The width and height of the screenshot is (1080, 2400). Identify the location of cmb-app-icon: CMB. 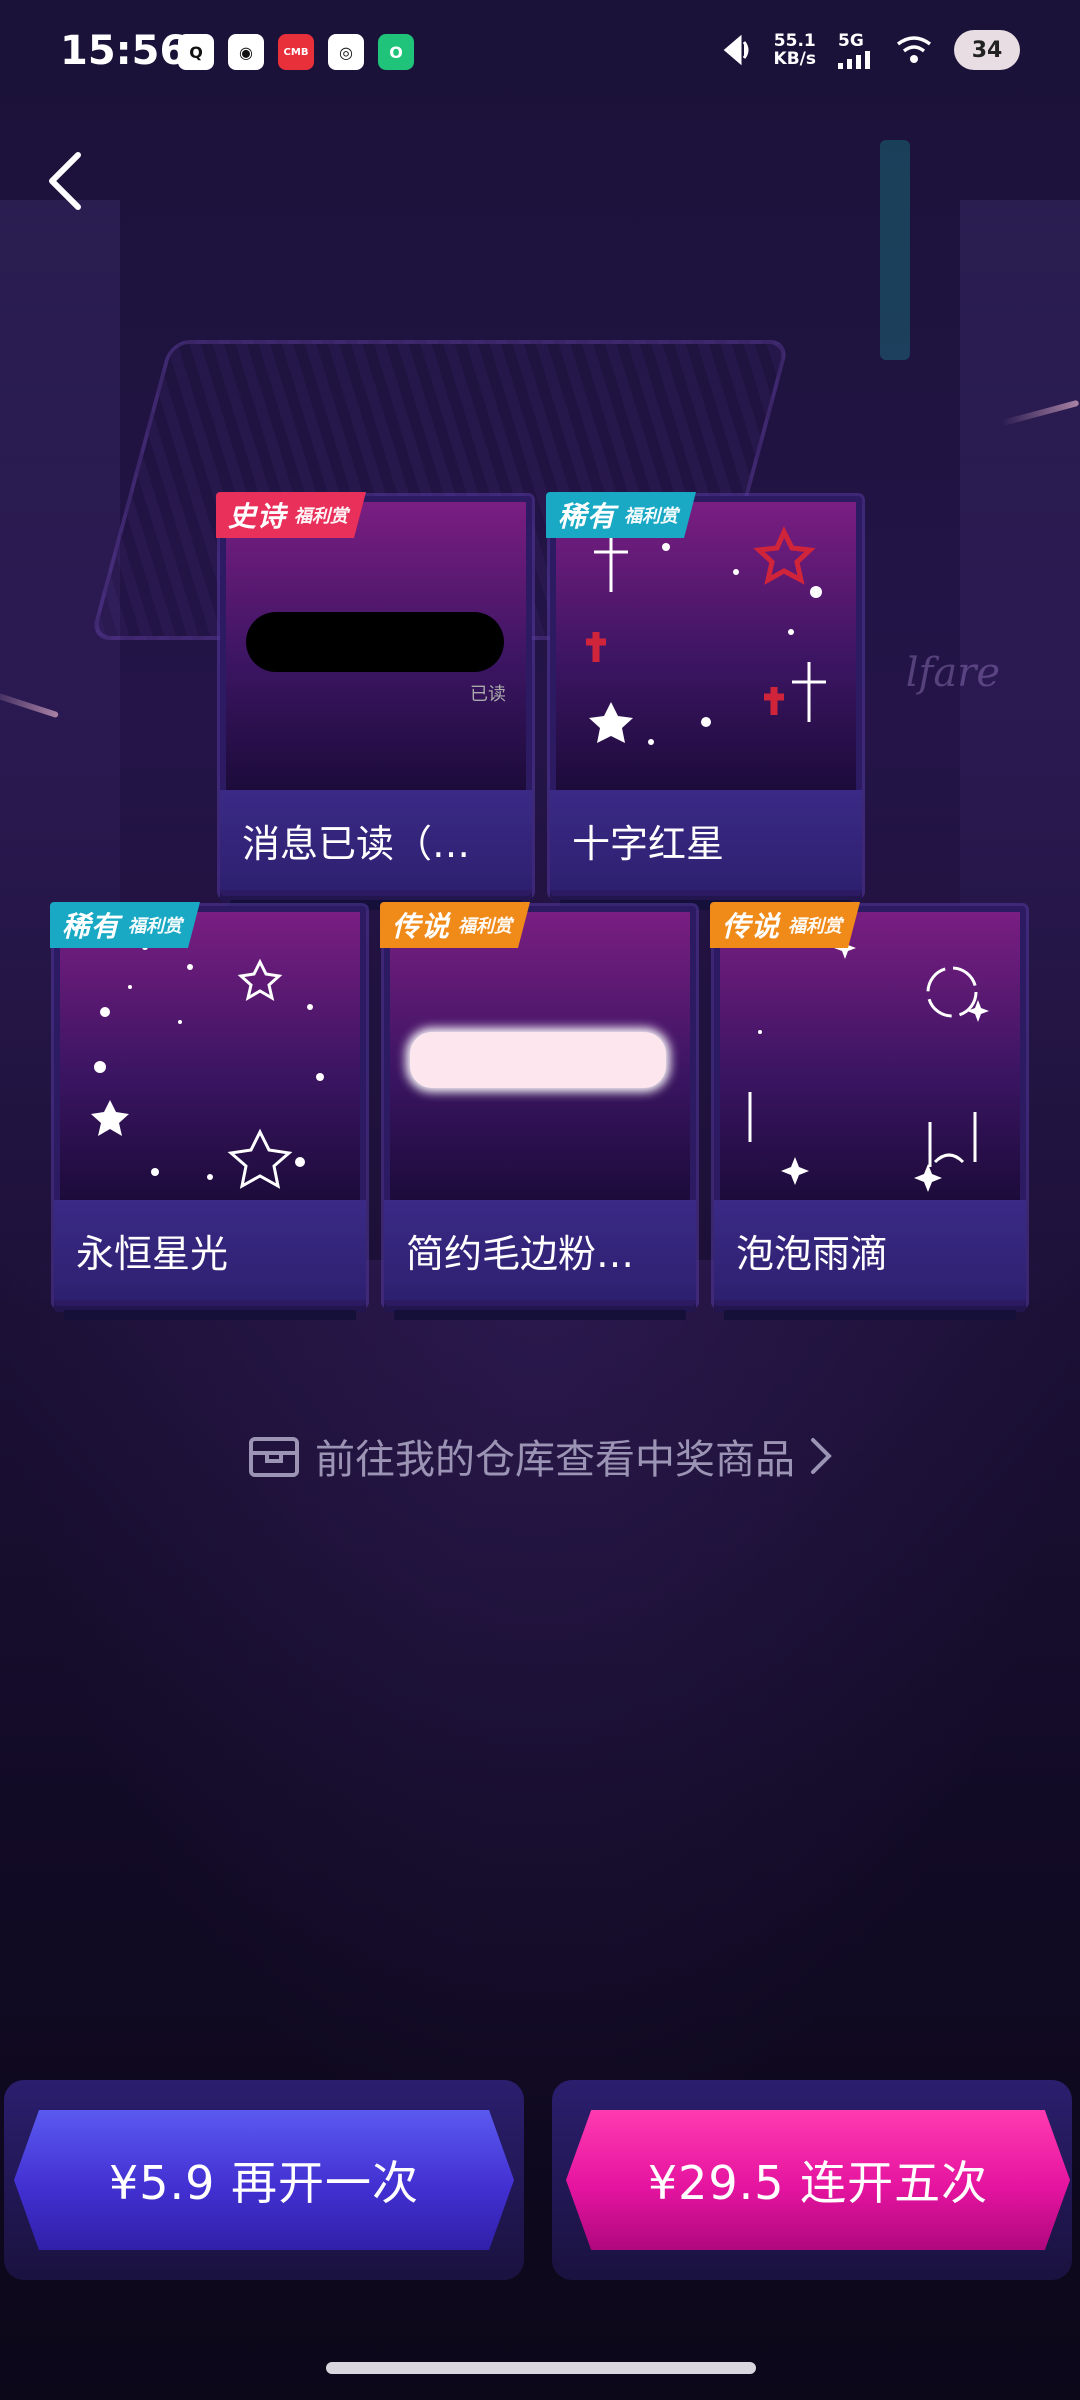
(296, 52).